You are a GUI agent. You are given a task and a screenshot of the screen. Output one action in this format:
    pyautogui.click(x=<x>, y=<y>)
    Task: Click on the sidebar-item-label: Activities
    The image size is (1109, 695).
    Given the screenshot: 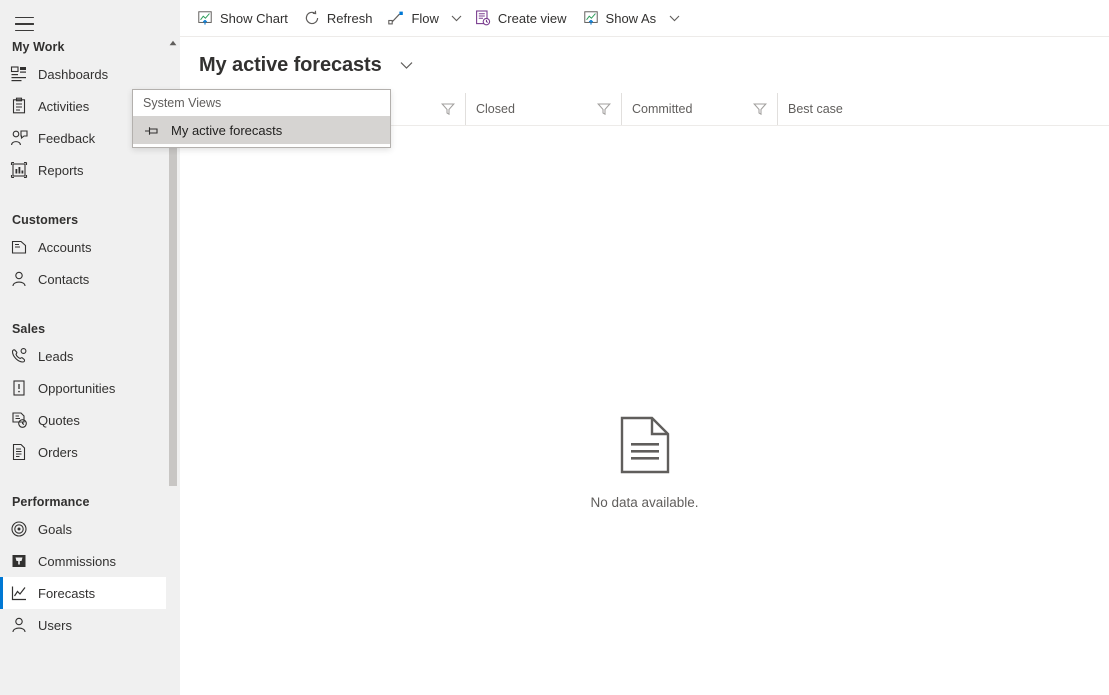 What is the action you would take?
    pyautogui.click(x=64, y=106)
    